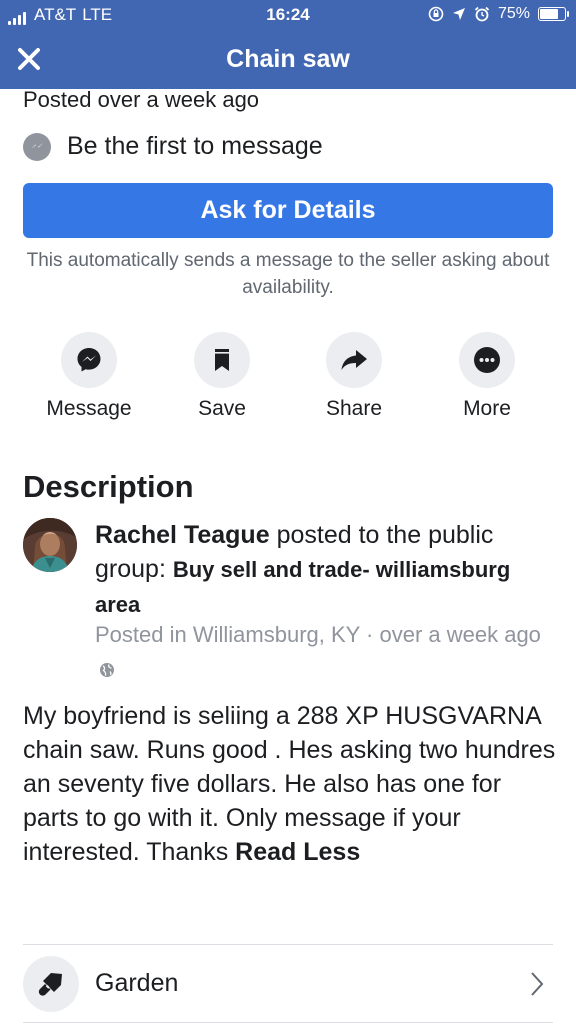 The width and height of the screenshot is (576, 1024). I want to click on more-action: More, so click(487, 376).